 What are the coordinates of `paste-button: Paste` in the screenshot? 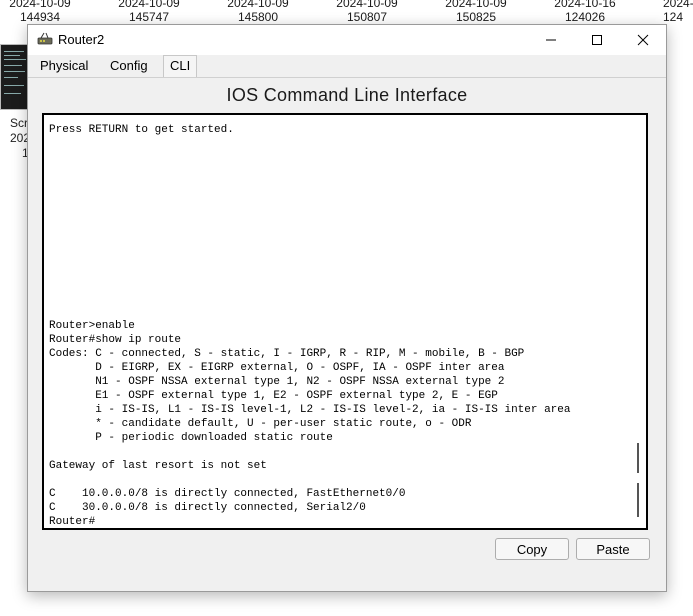 It's located at (613, 549).